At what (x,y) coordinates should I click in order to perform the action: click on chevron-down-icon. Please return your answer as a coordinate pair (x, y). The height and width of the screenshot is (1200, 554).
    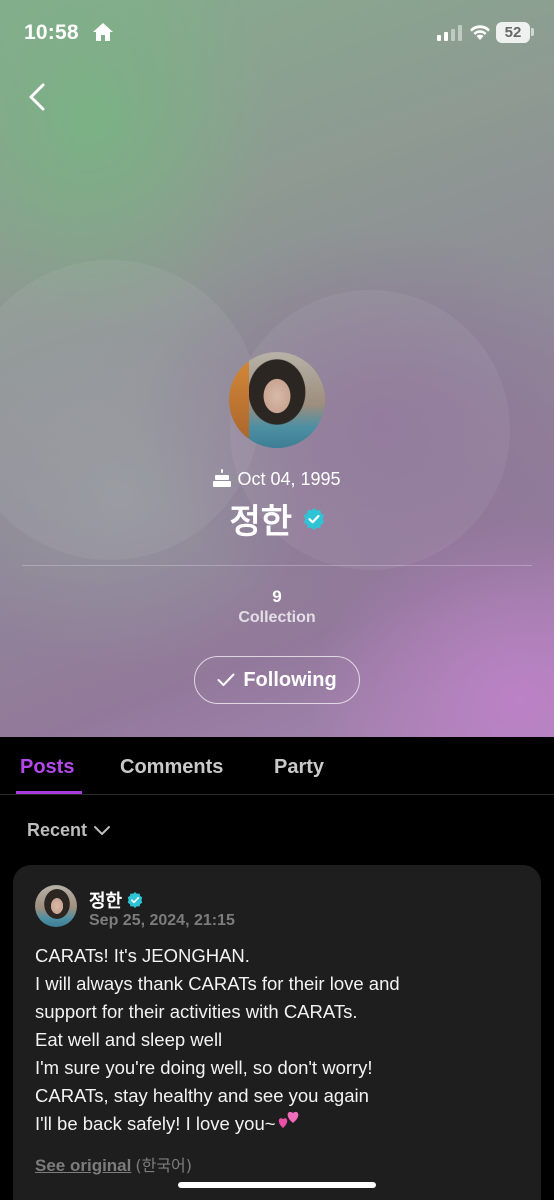
    Looking at the image, I should click on (102, 830).